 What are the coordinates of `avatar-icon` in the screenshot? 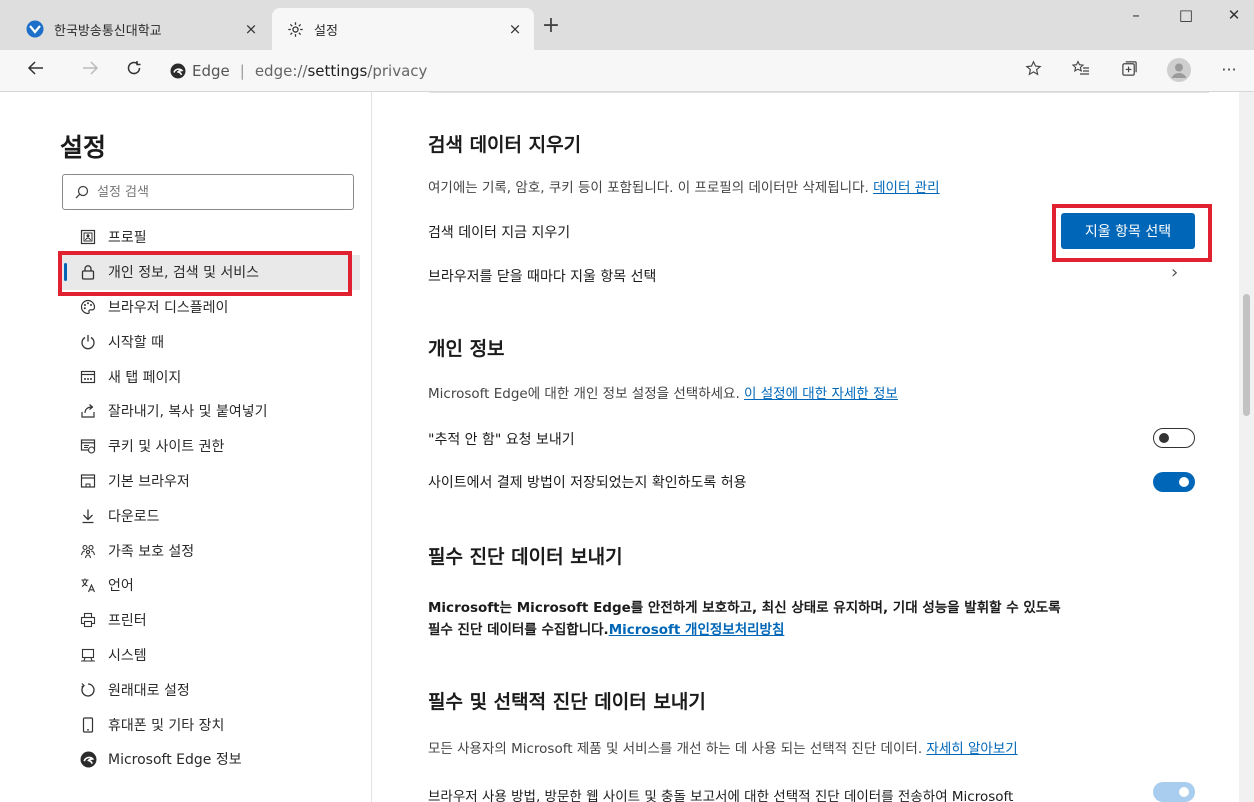 It's located at (1179, 70).